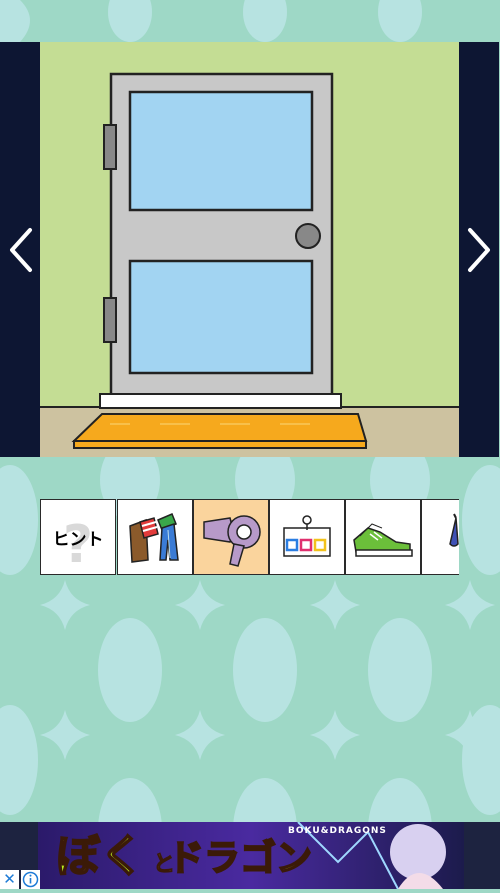  I want to click on nav-right-button, so click(479, 249).